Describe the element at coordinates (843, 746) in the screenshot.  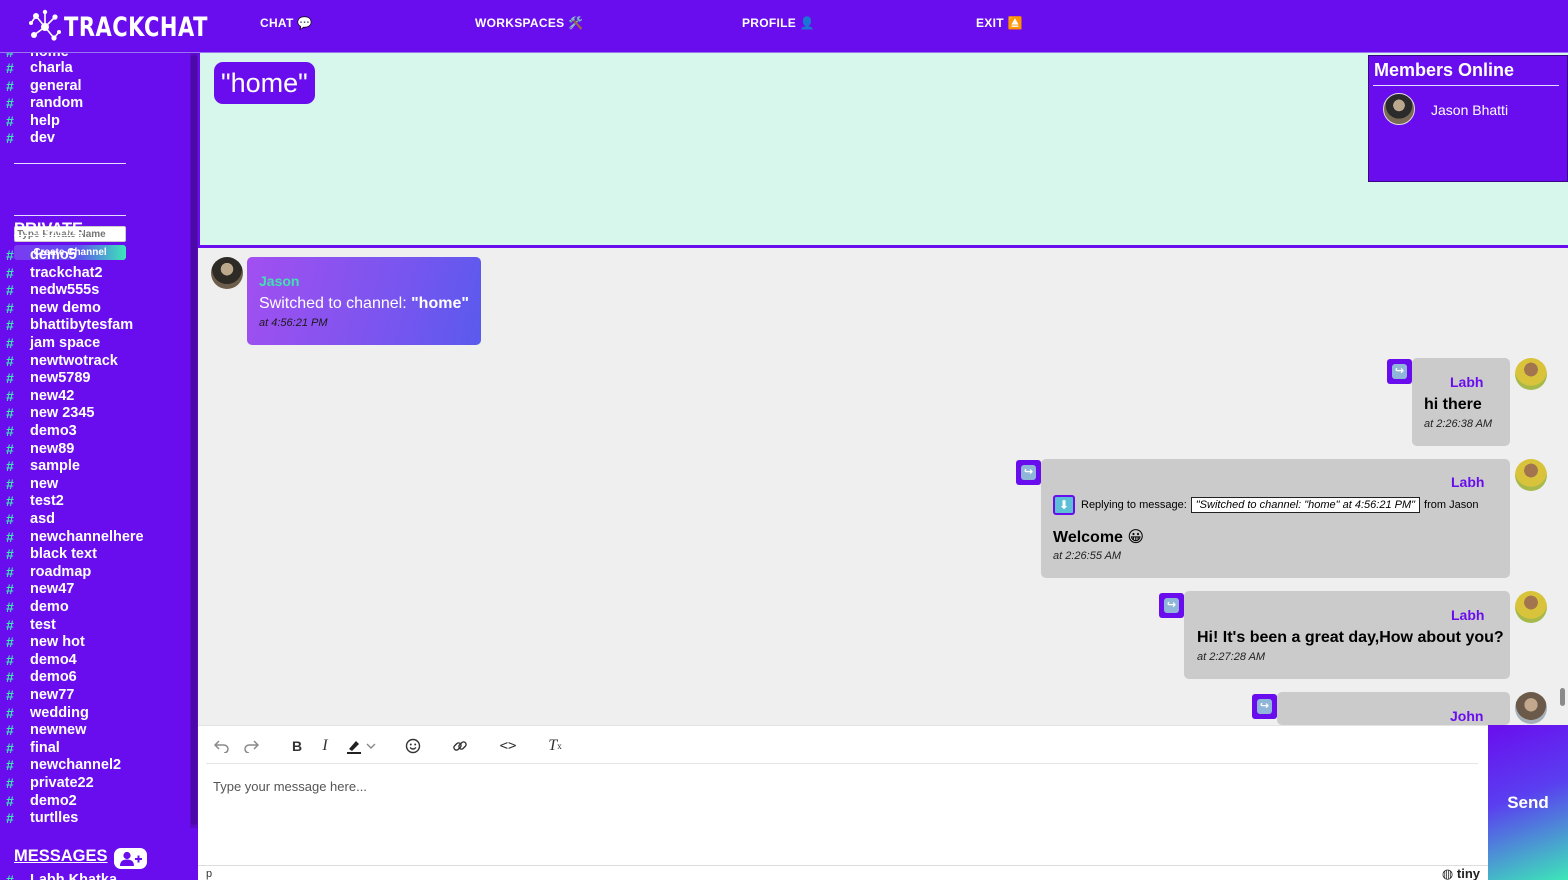
I see `editor-toolbar: B I <> Tx` at that location.